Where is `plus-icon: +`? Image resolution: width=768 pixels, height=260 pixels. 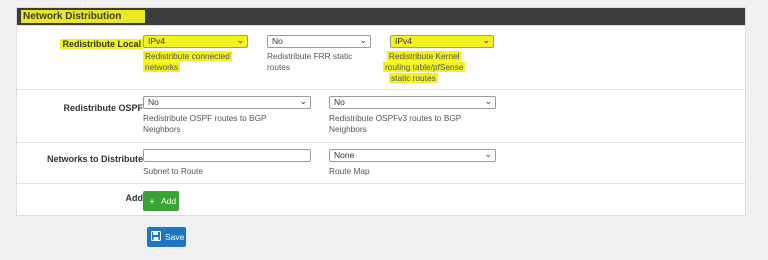 plus-icon: + is located at coordinates (152, 200).